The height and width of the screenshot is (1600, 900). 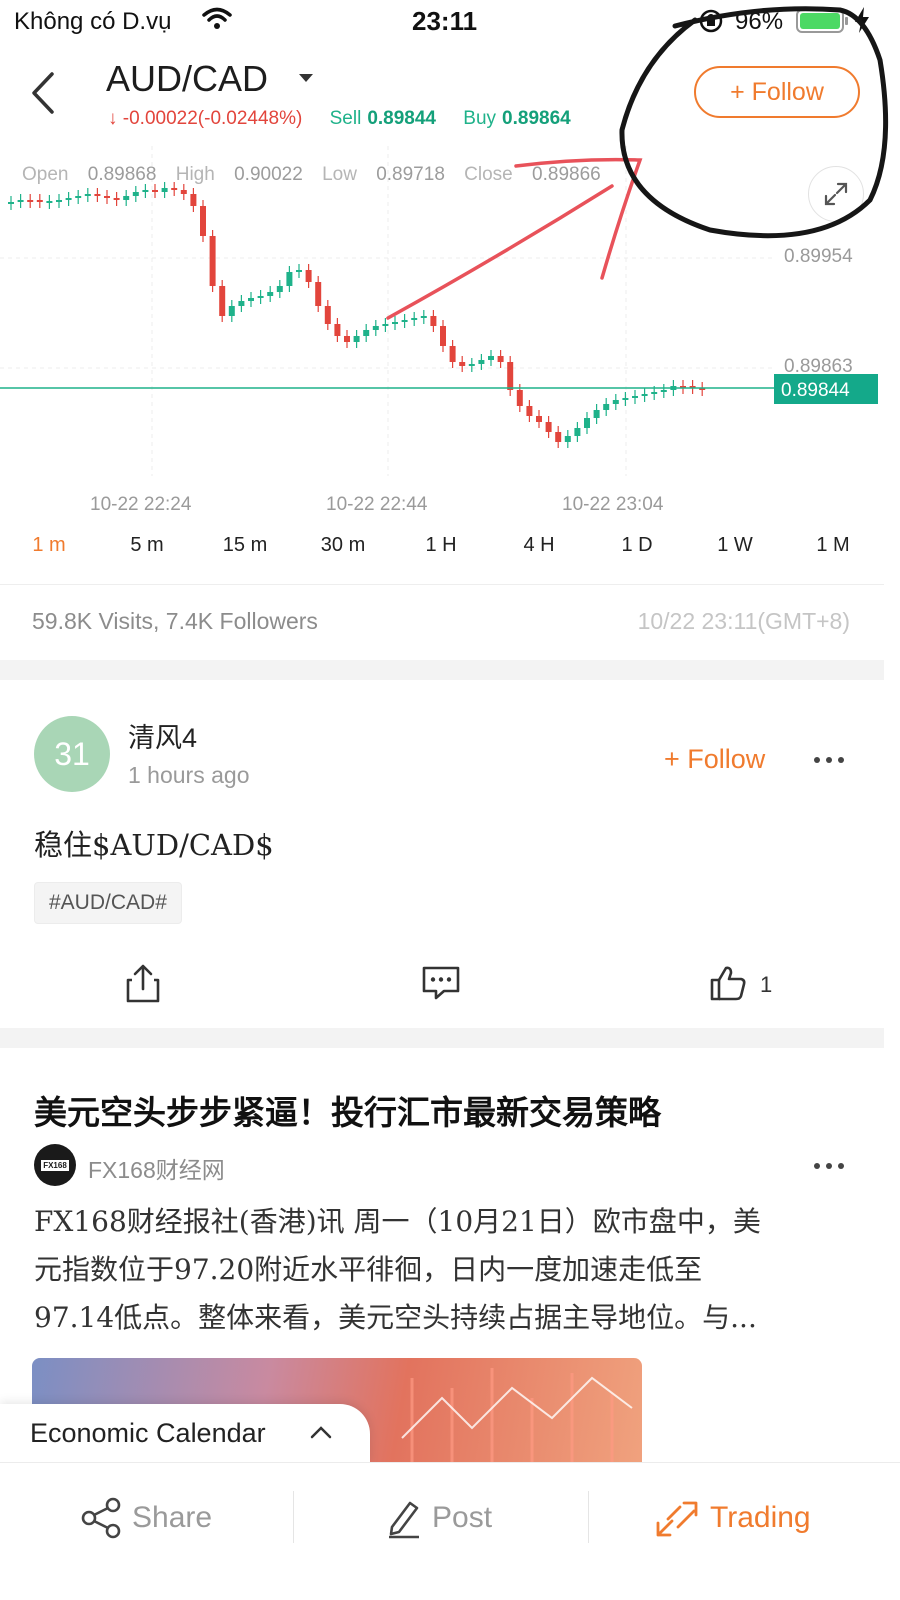 What do you see at coordinates (195, 174) in the screenshot?
I see `high-label: High` at bounding box center [195, 174].